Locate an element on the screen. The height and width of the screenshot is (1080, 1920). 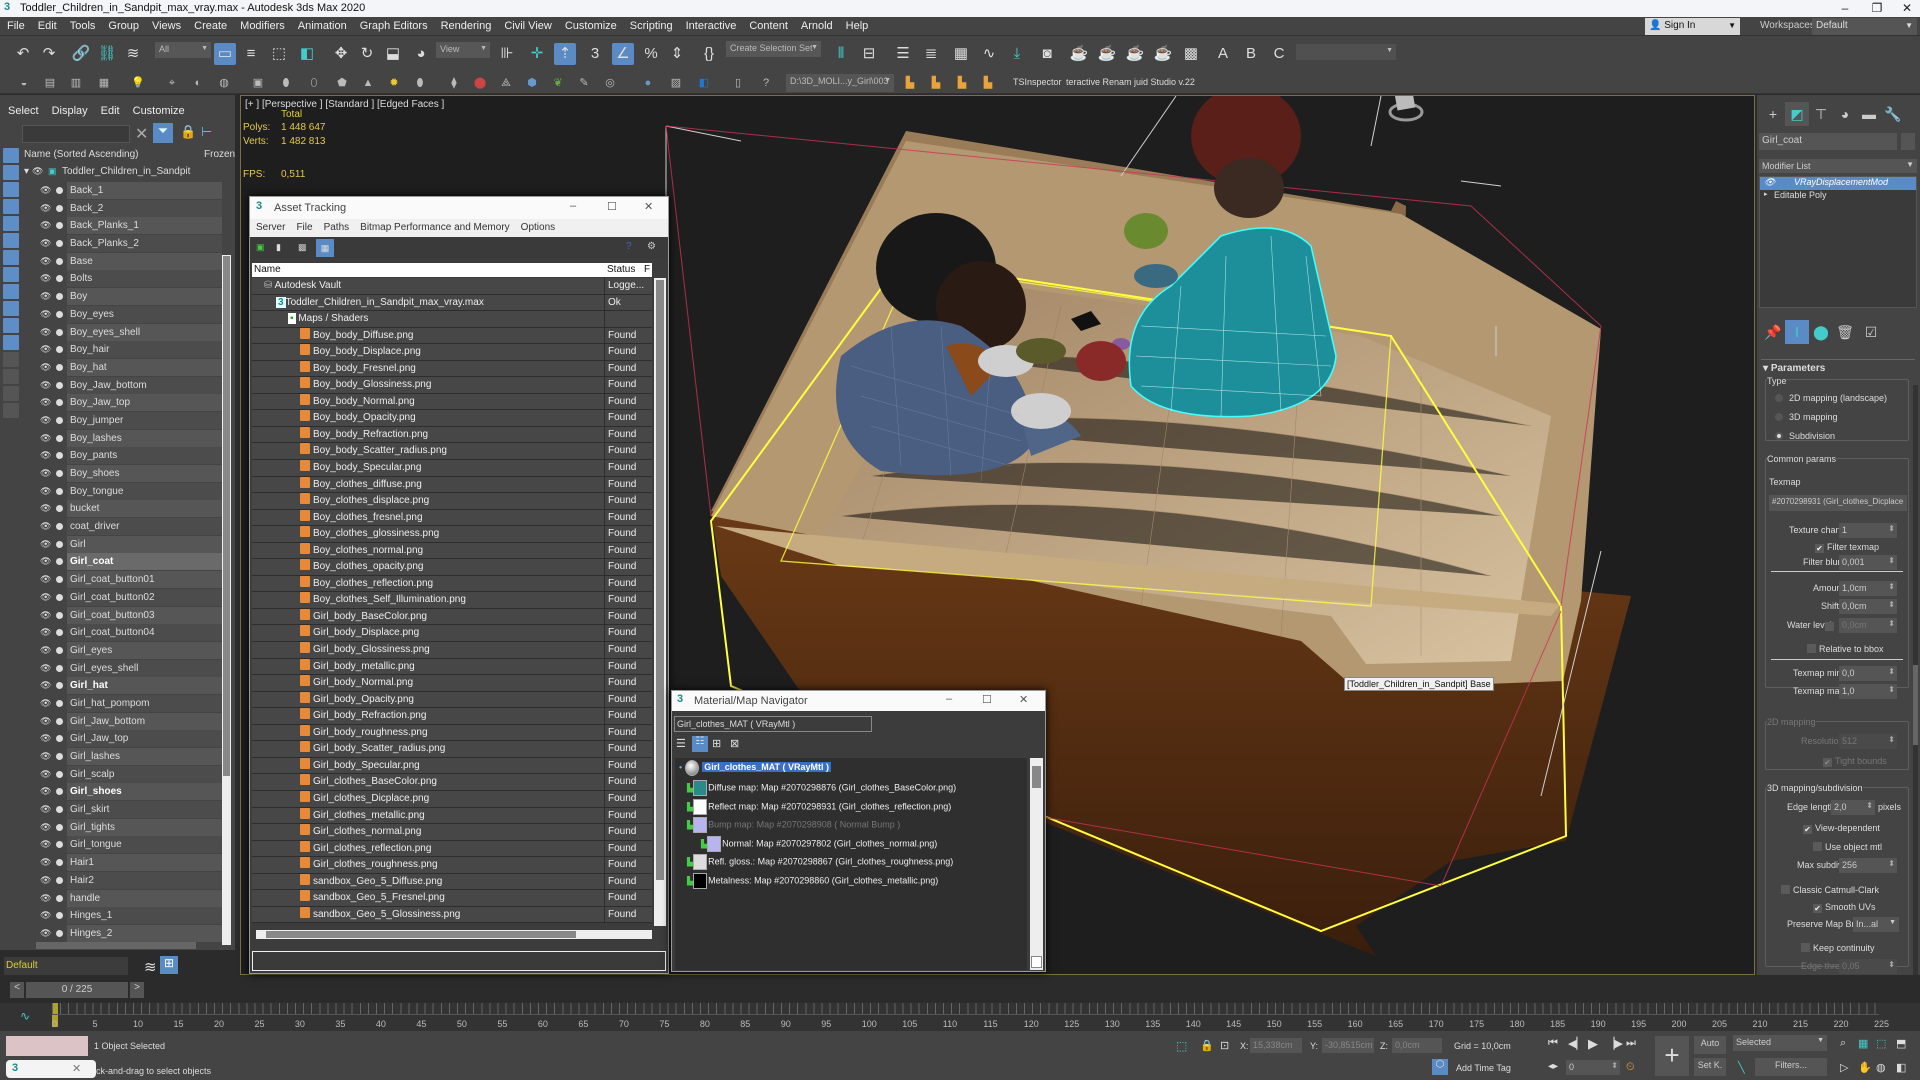
rect-selection-icon: ⬚ is located at coordinates (279, 54).